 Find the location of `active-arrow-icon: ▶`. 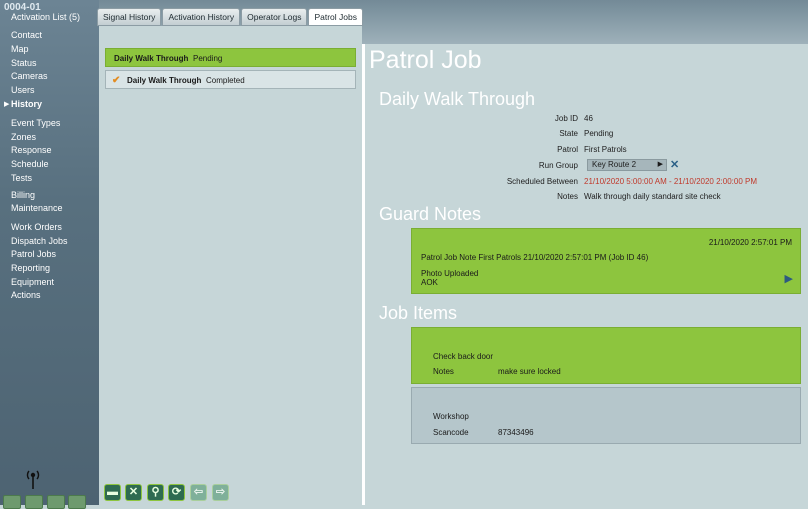

active-arrow-icon: ▶ is located at coordinates (7, 104).